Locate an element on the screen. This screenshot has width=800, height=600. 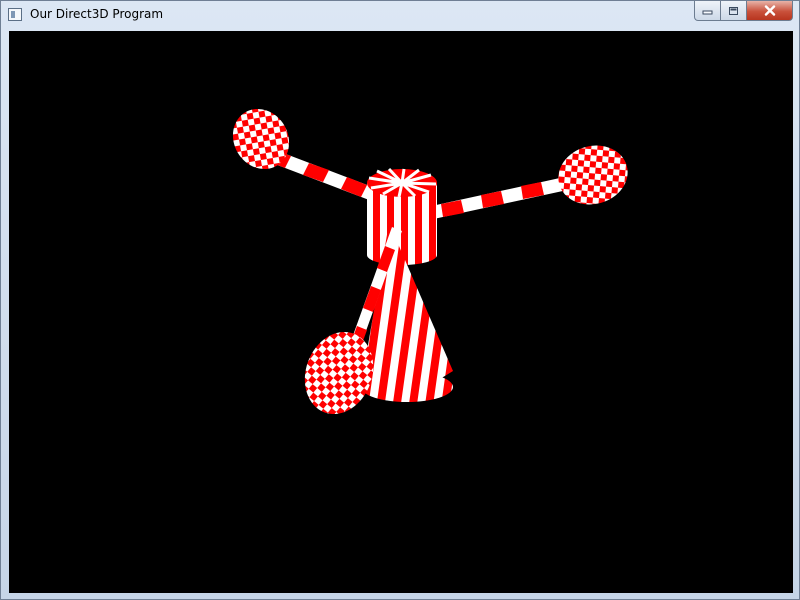
maximize-button is located at coordinates (734, 11).